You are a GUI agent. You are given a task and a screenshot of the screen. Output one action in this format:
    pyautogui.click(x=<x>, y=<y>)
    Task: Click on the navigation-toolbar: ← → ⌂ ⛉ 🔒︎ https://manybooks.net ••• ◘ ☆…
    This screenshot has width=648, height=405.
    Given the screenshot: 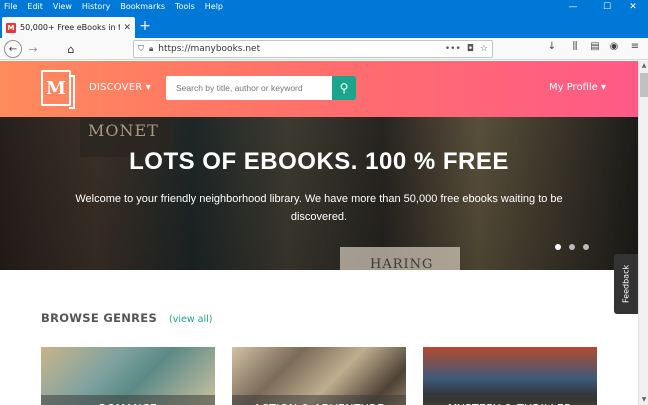 What is the action you would take?
    pyautogui.click(x=324, y=49)
    